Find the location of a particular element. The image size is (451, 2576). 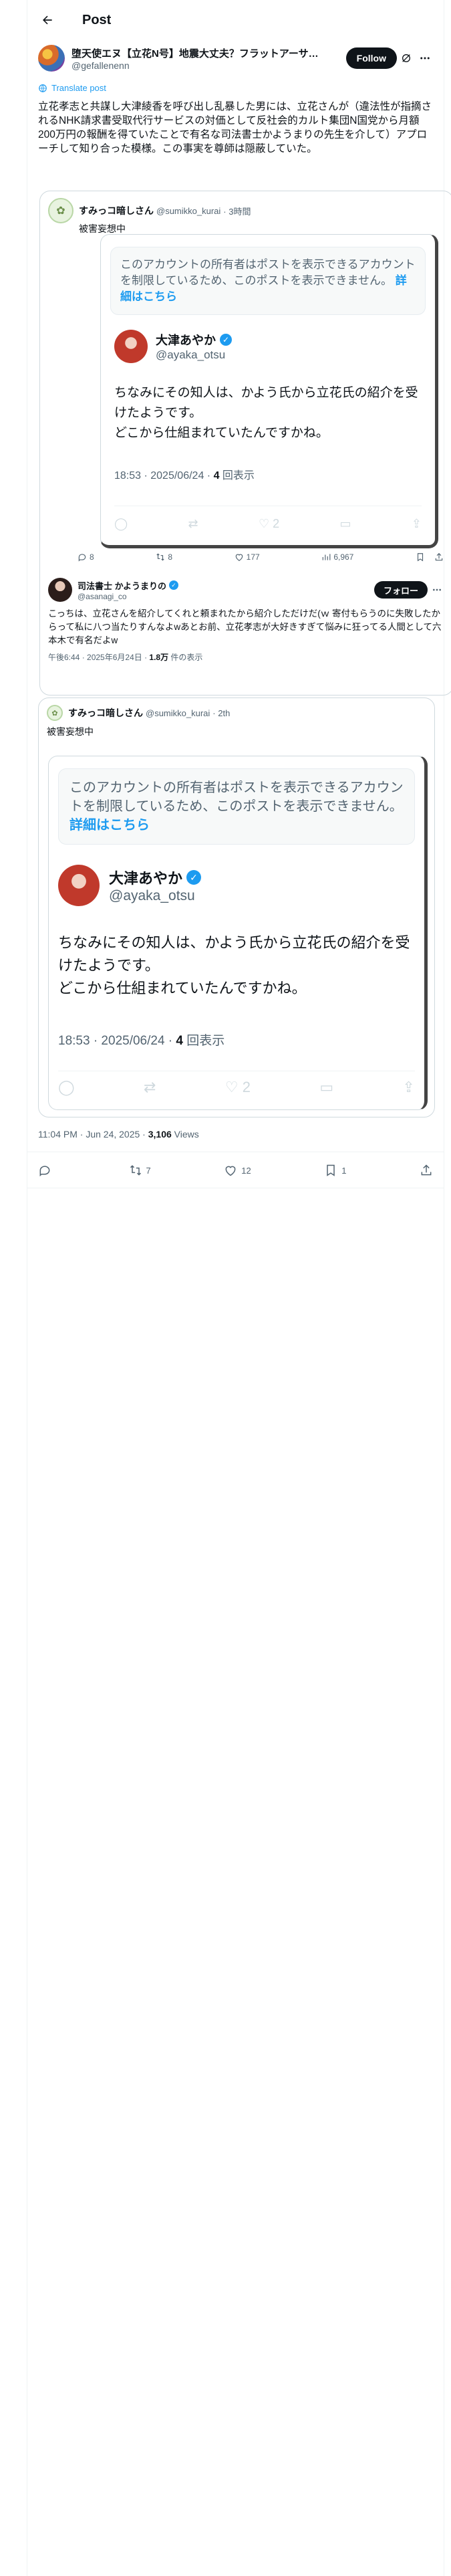

grok-icon is located at coordinates (406, 58).